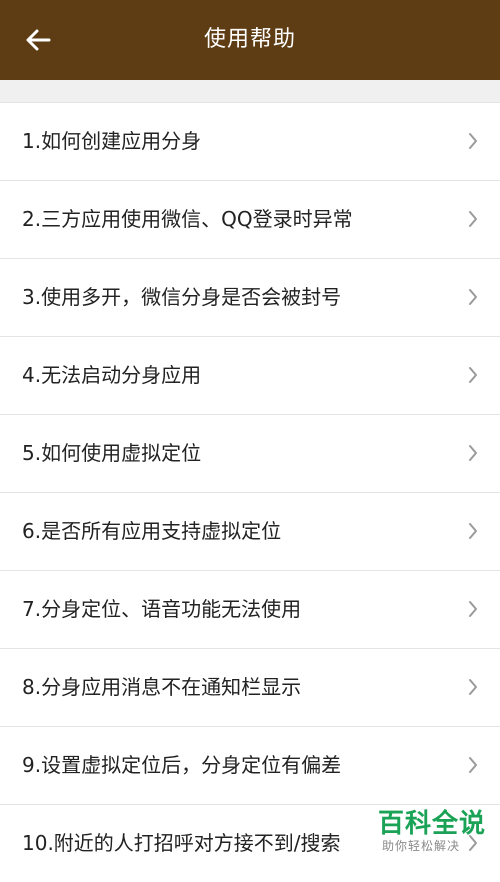 The height and width of the screenshot is (882, 500). I want to click on help-item: 3.使用多开，微信分身是否会被封号, so click(250, 297).